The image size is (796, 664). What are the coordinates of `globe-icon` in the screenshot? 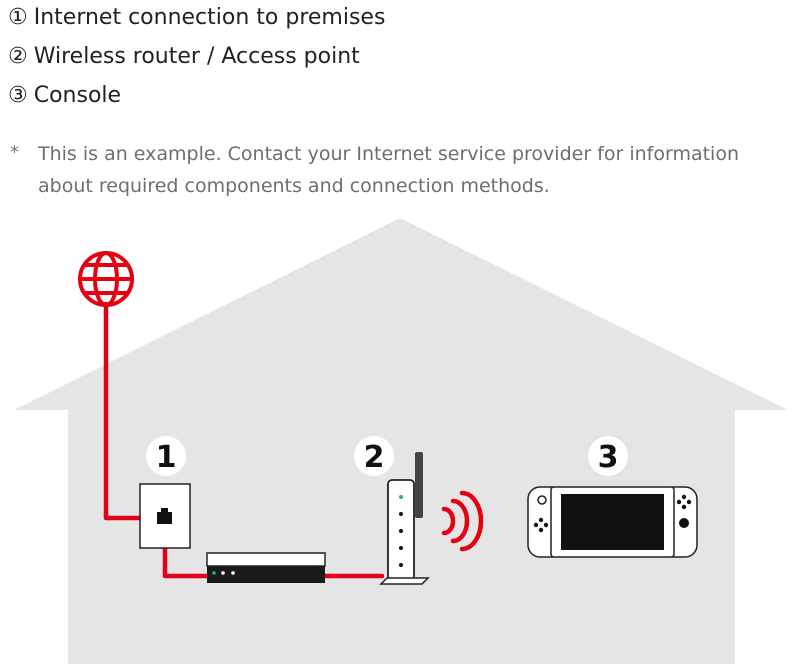 It's located at (106, 279).